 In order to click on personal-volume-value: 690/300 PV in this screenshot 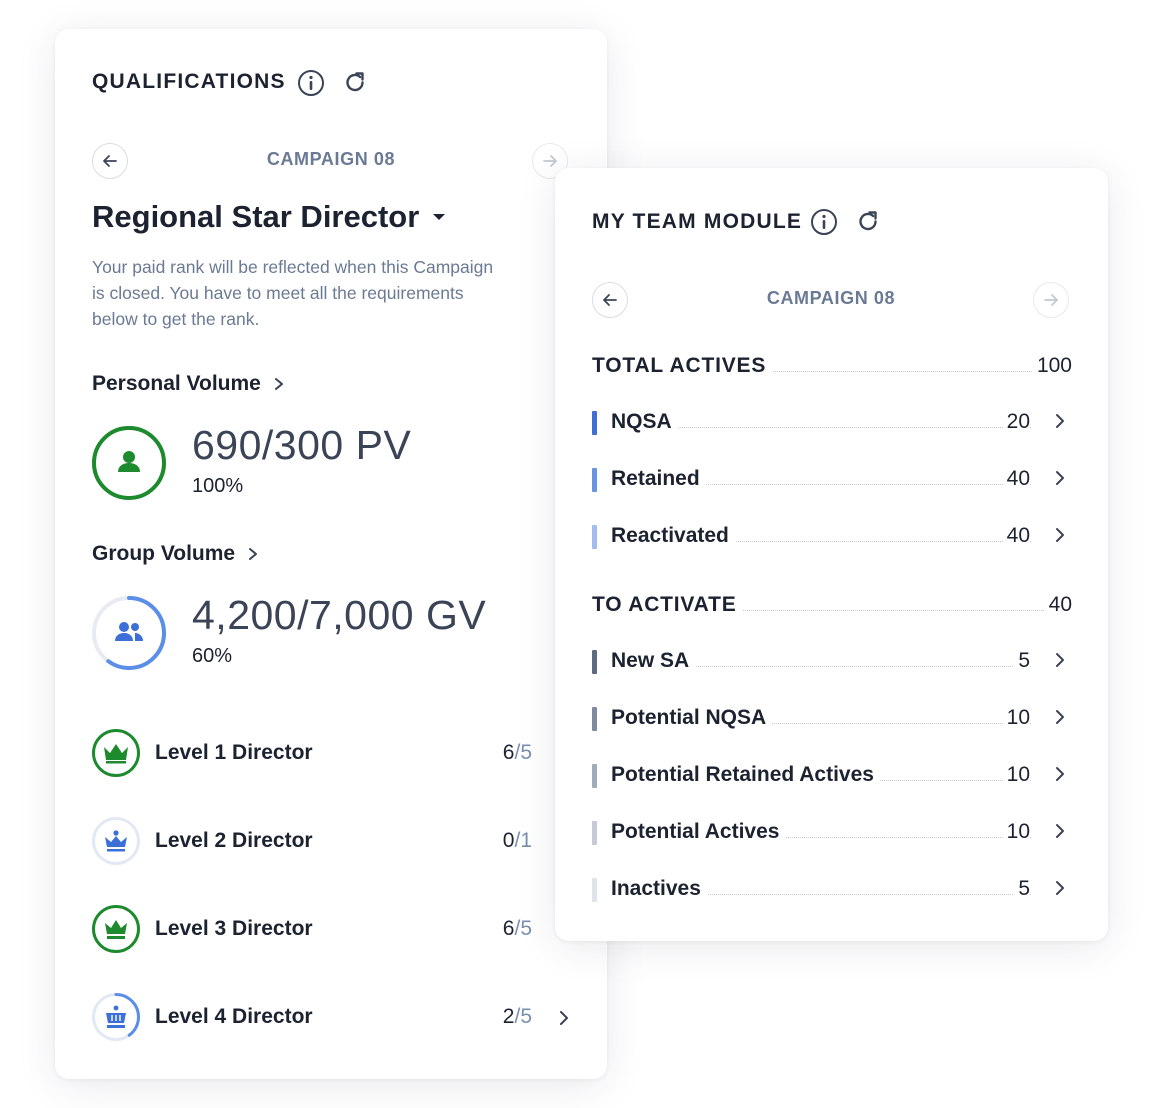, I will do `click(302, 445)`.